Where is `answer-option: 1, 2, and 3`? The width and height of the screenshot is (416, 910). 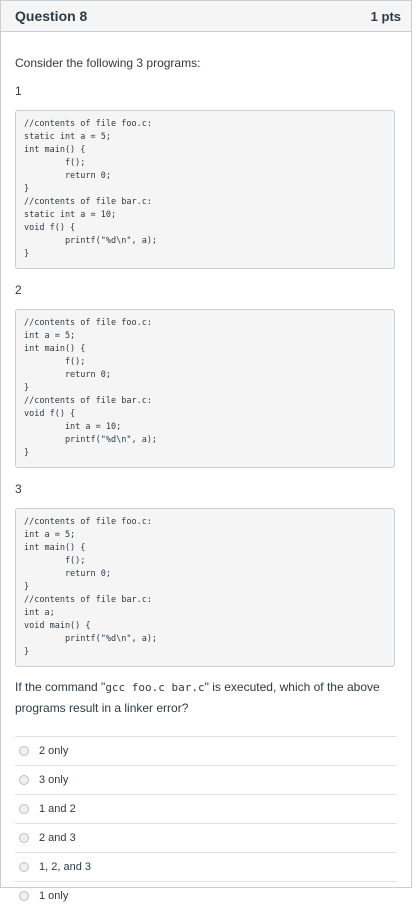
answer-option: 1, 2, and 3 is located at coordinates (206, 866).